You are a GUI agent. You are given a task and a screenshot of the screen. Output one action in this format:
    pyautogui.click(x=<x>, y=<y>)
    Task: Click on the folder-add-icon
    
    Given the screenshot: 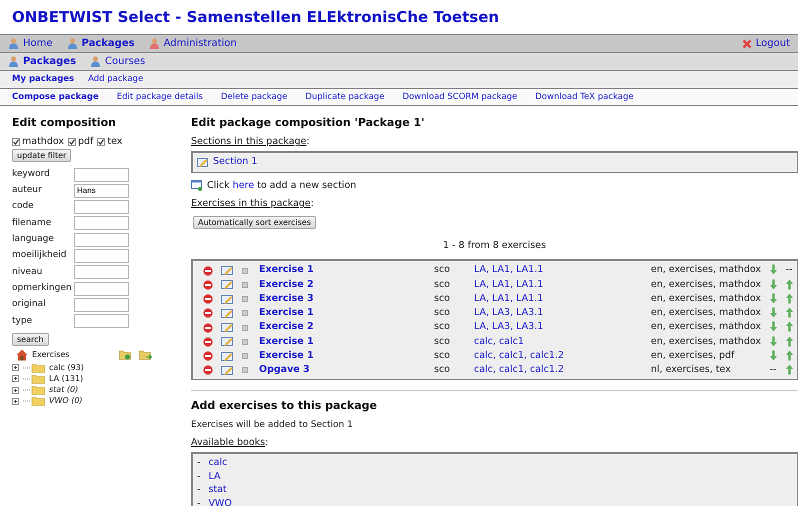 What is the action you would take?
    pyautogui.click(x=125, y=354)
    